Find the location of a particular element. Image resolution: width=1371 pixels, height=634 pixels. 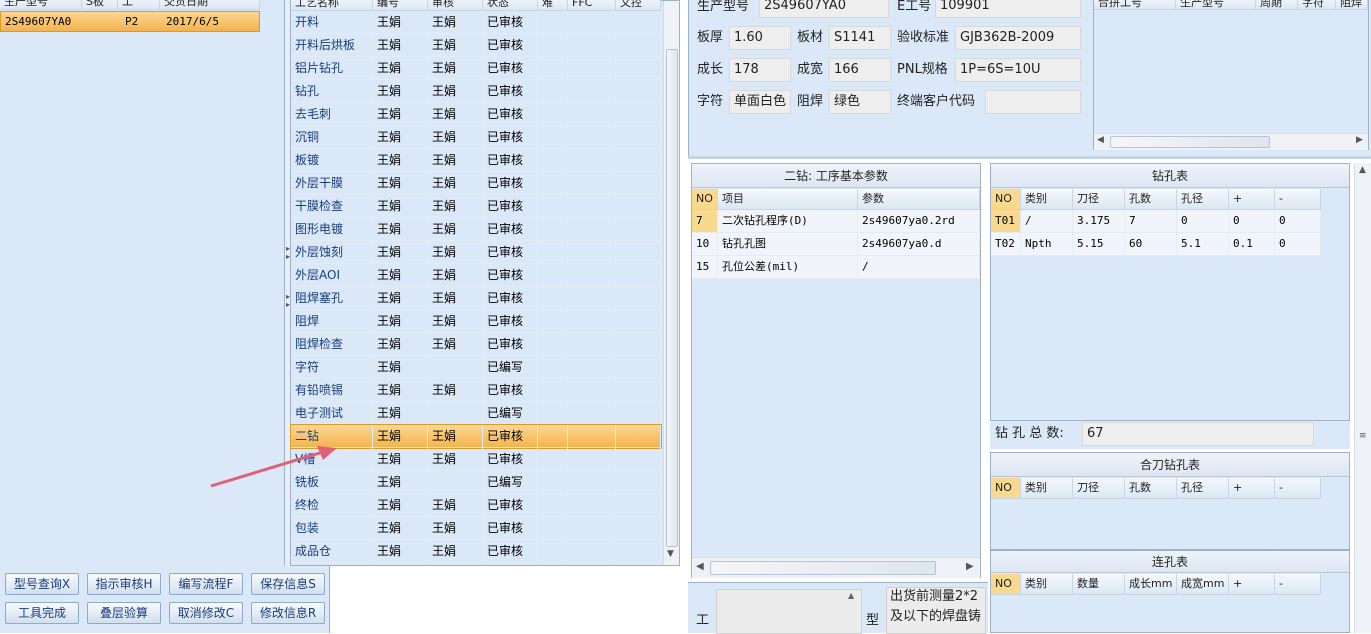

standard-field: GJB362B-2009 is located at coordinates (1018, 38).